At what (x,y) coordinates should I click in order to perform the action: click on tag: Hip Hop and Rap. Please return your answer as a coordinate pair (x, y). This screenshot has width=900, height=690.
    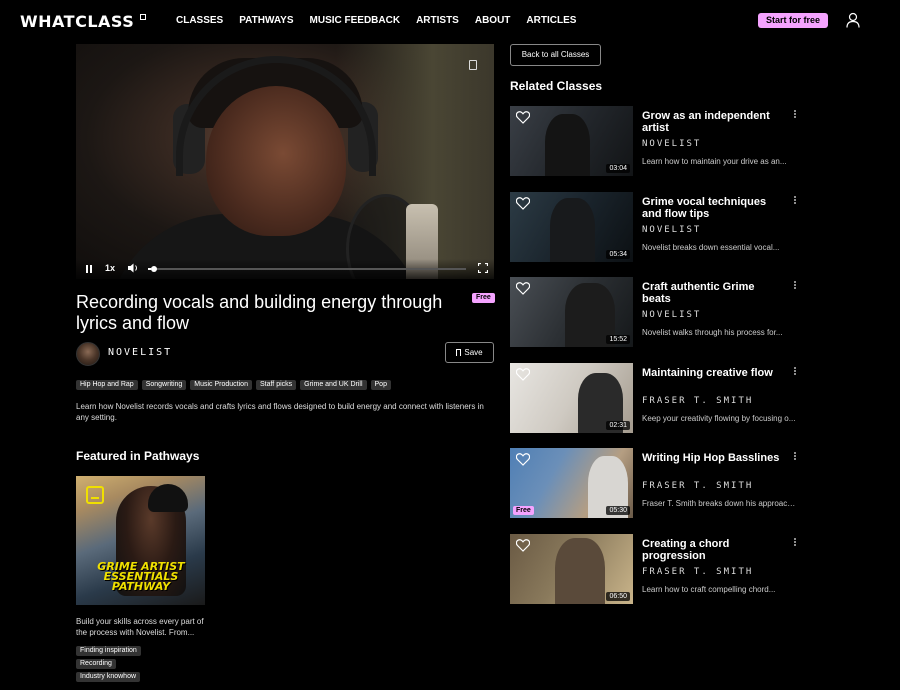
    Looking at the image, I should click on (107, 385).